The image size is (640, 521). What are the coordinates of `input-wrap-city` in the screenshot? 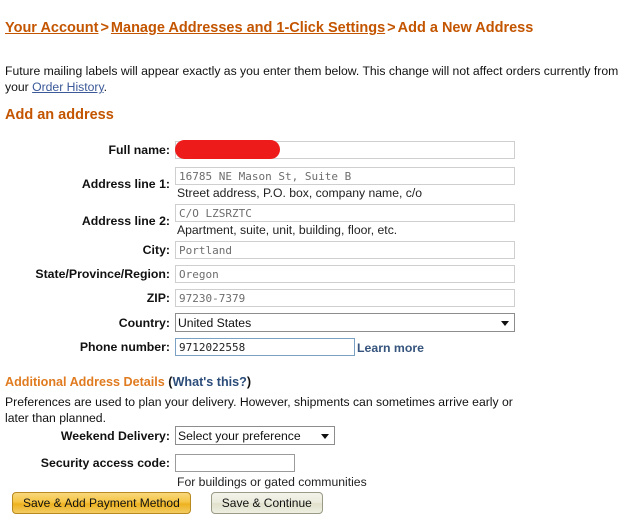 It's located at (345, 250).